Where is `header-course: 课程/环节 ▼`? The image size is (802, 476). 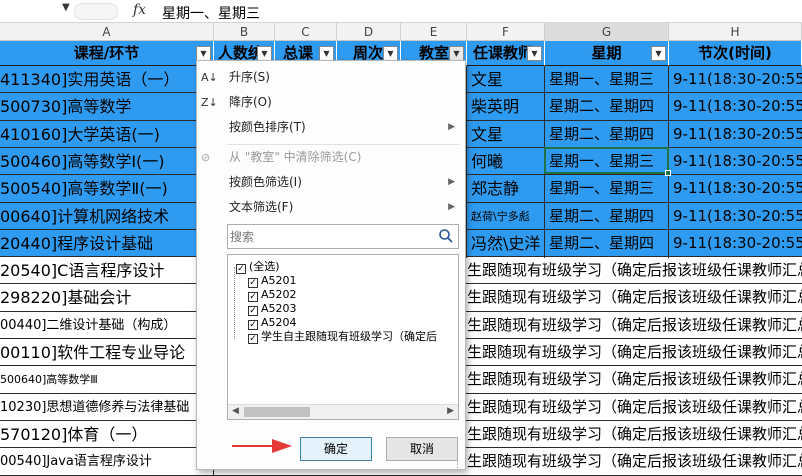 header-course: 课程/环节 ▼ is located at coordinates (107, 53).